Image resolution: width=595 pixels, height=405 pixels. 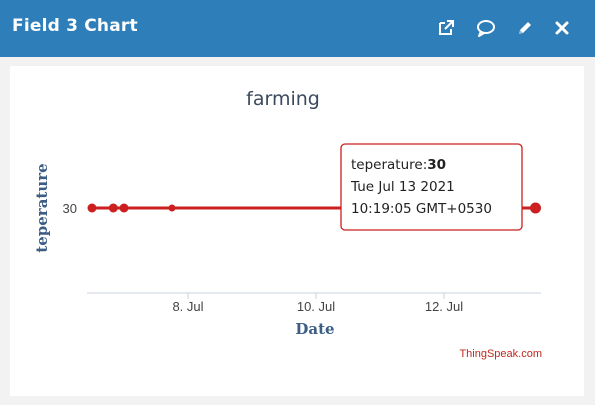 I want to click on comment-icon, so click(x=486, y=28).